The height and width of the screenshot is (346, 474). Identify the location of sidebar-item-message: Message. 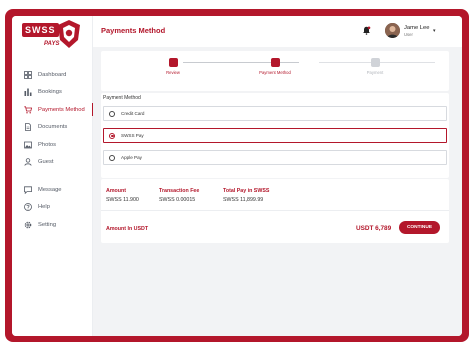
(52, 190).